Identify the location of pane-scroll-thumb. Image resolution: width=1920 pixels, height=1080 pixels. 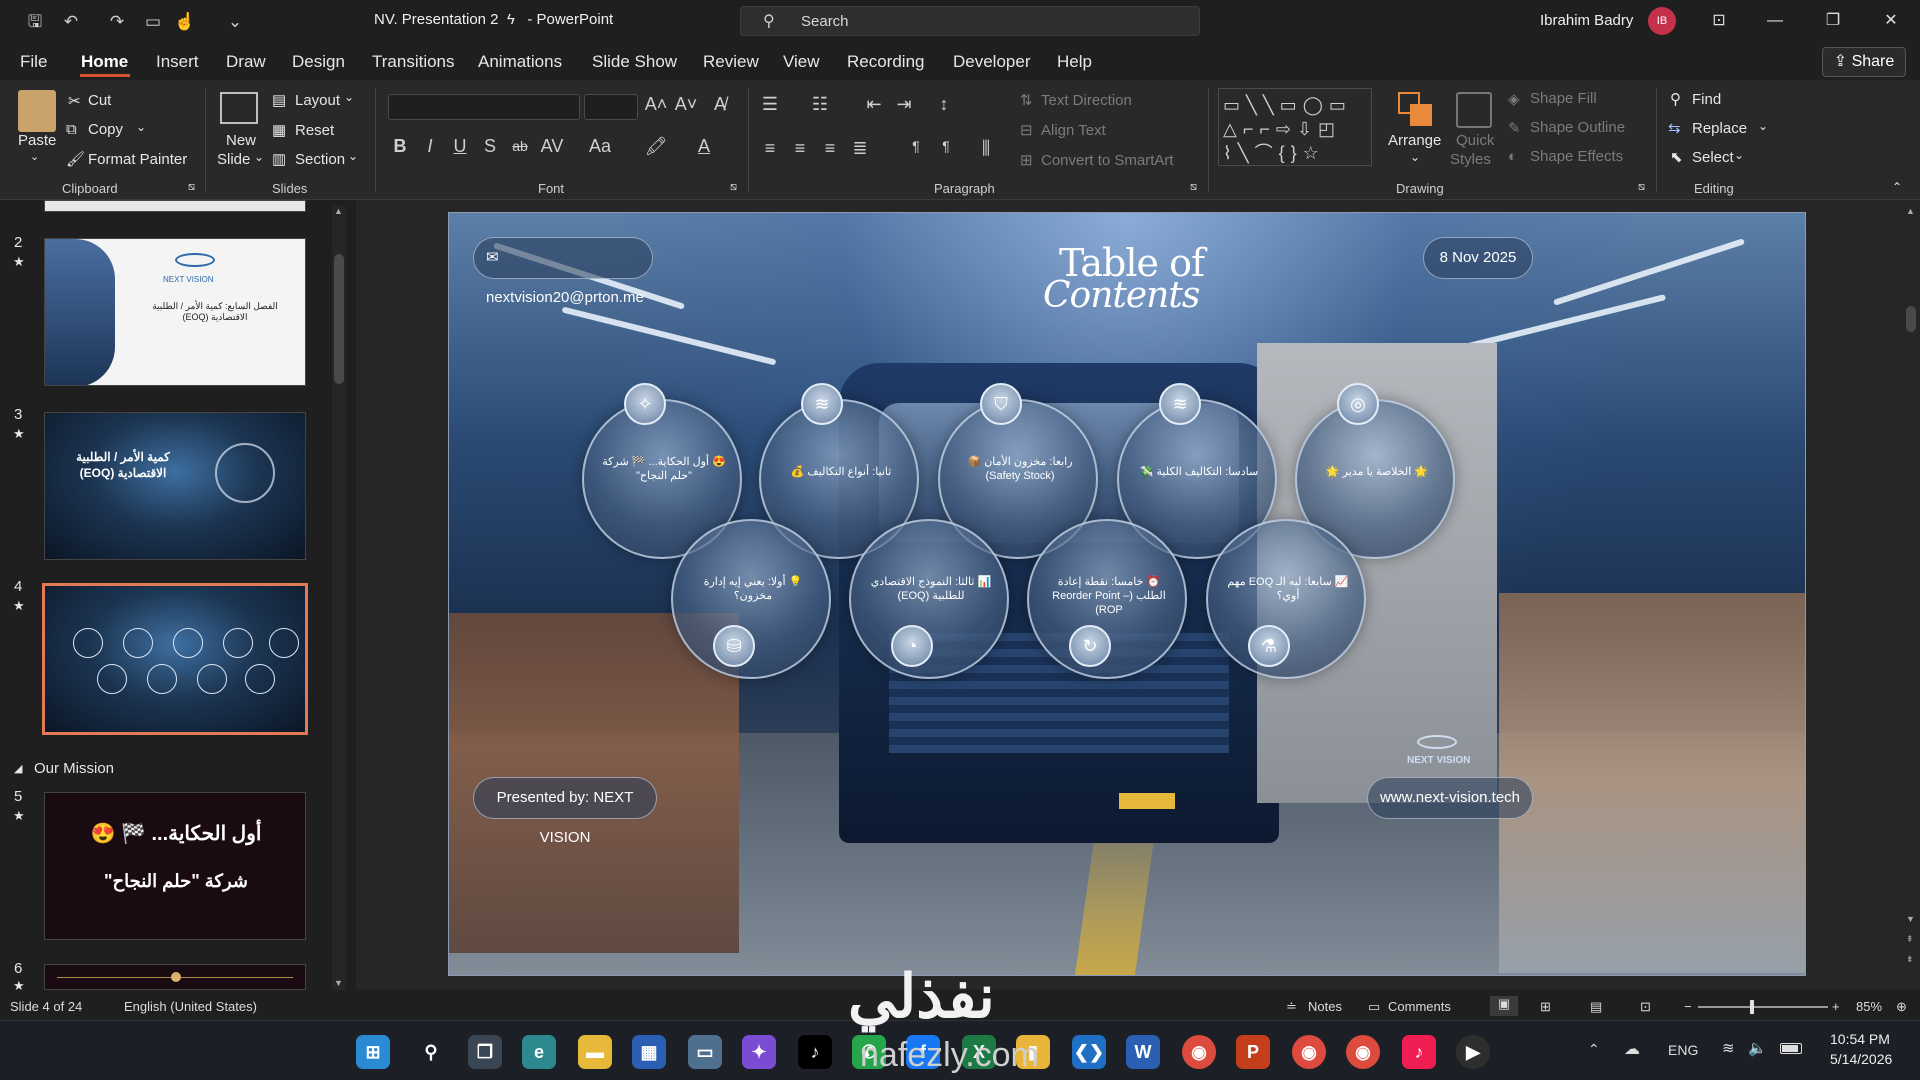
(339, 319).